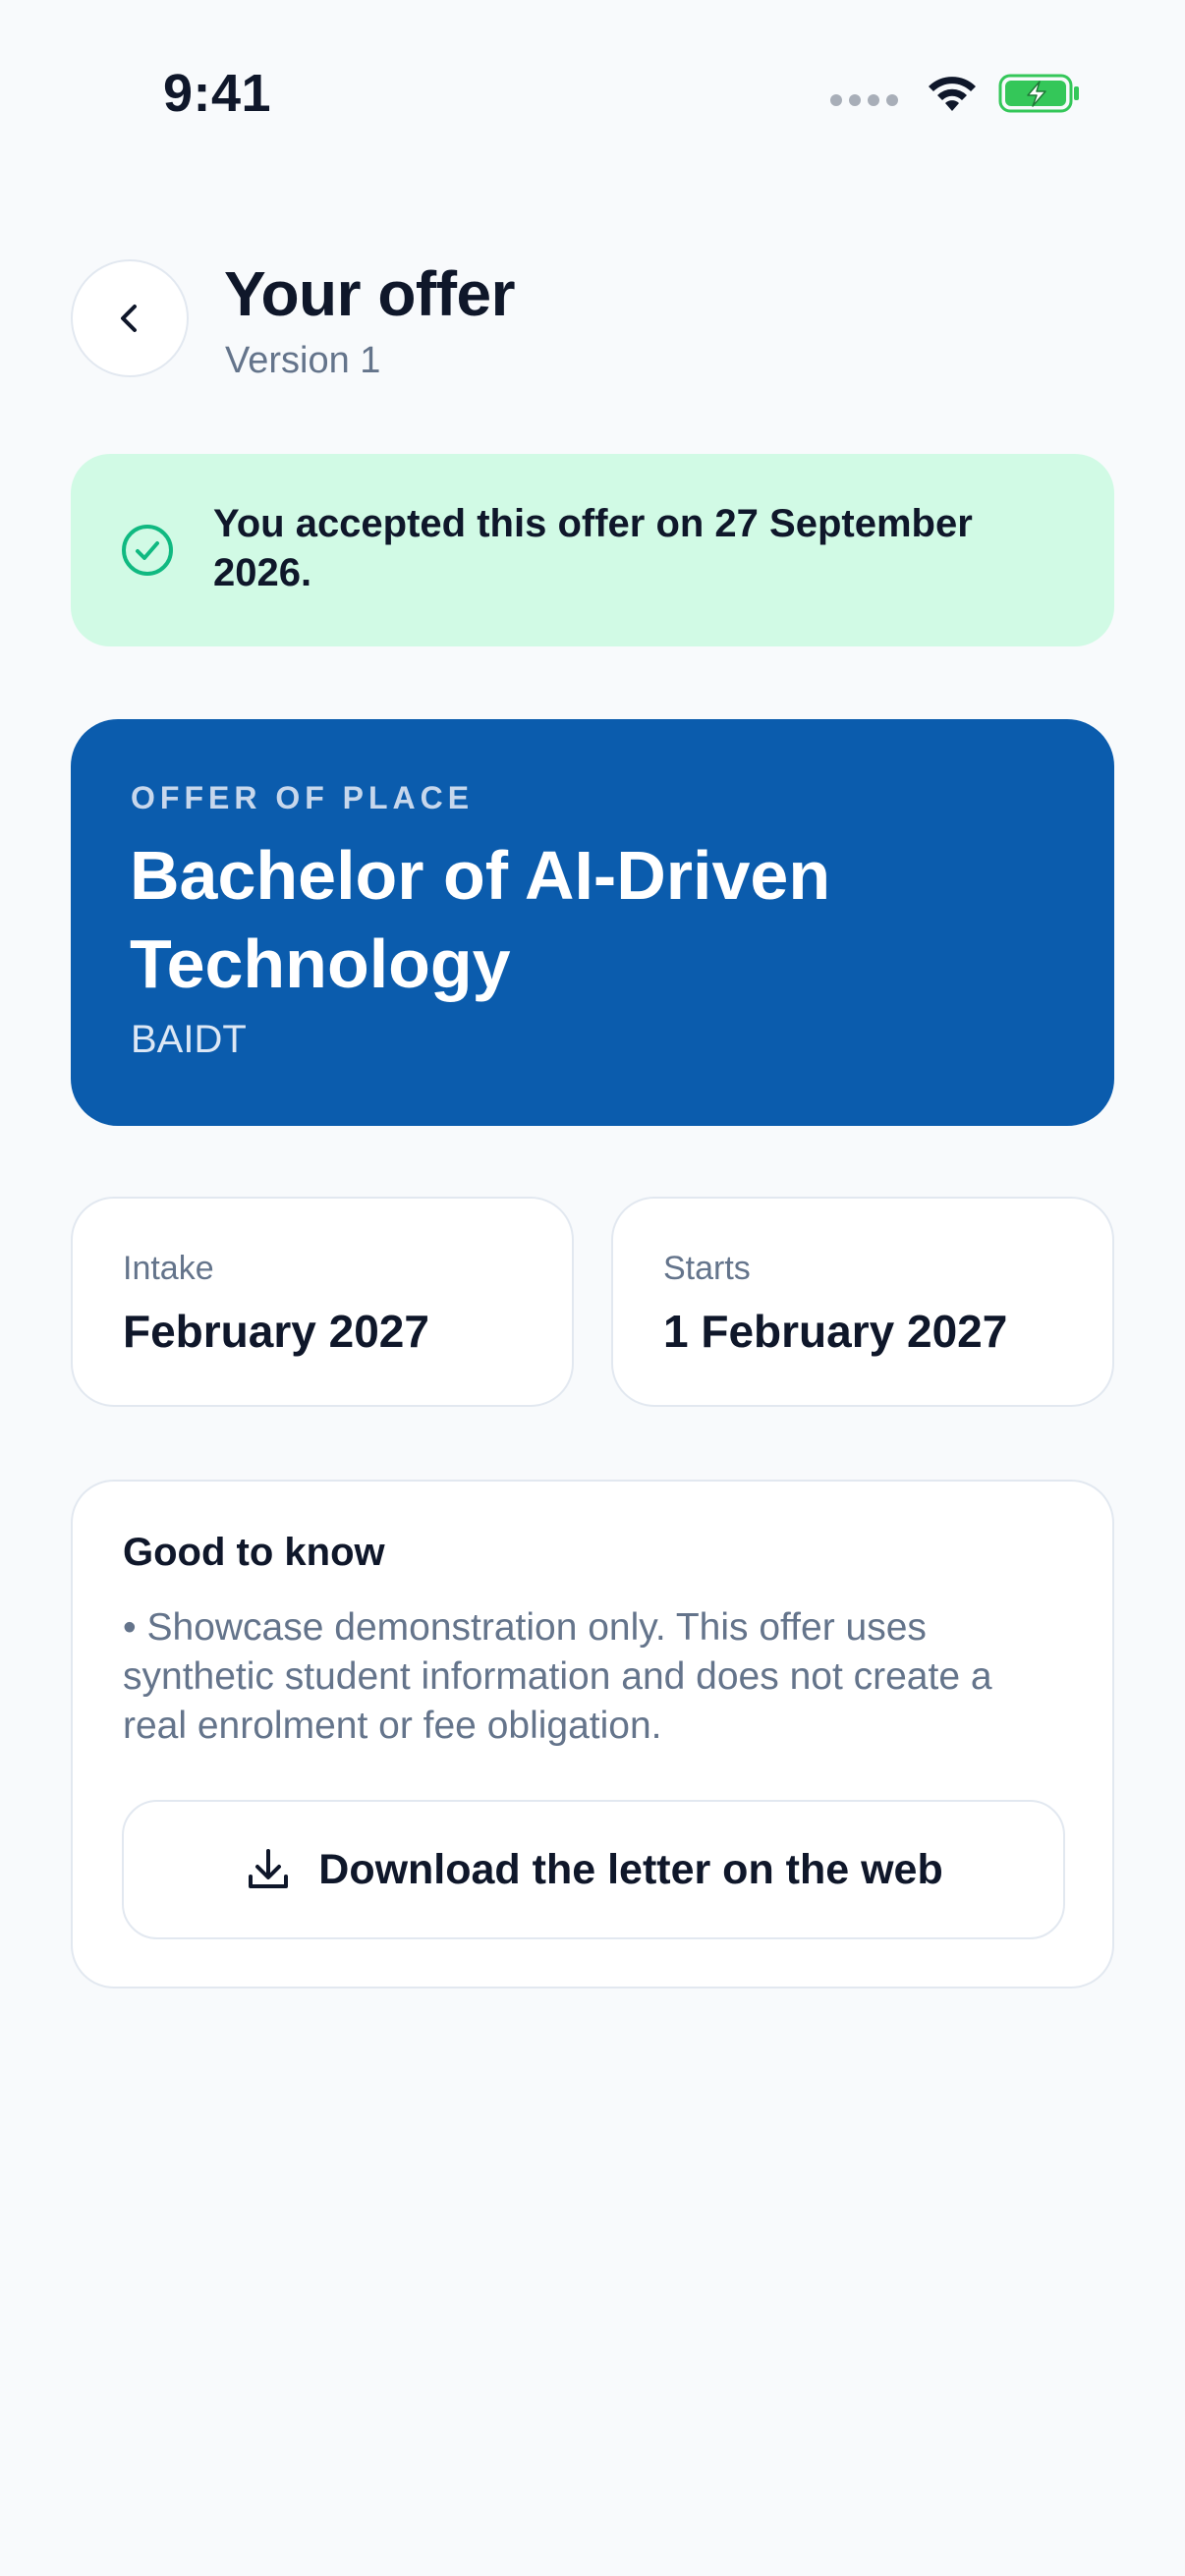 The width and height of the screenshot is (1185, 2576). I want to click on download-letter-button: Download the letter on the web, so click(594, 1869).